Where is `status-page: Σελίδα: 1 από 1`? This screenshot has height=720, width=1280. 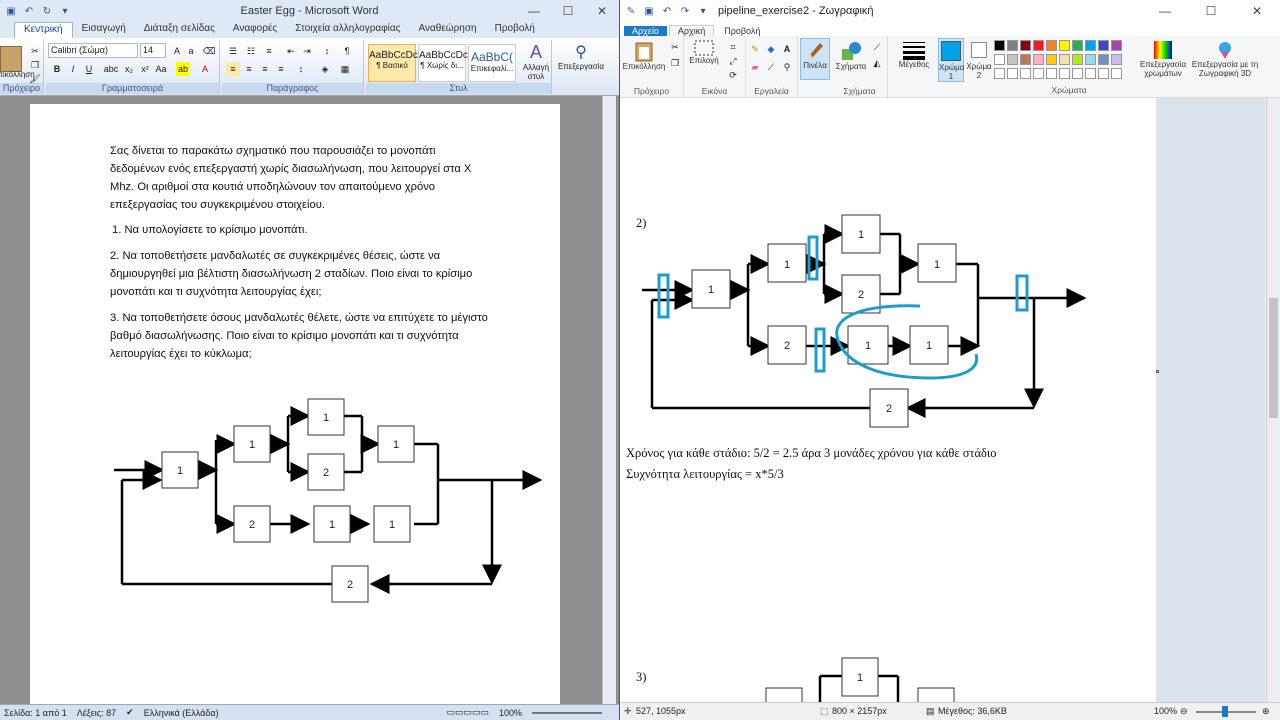 status-page: Σελίδα: 1 από 1 is located at coordinates (35, 713).